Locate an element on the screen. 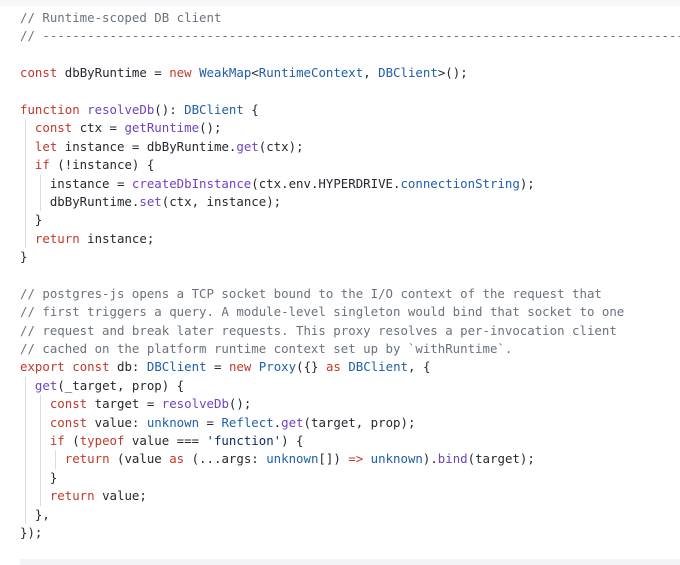  code-token: , is located at coordinates (371, 73).